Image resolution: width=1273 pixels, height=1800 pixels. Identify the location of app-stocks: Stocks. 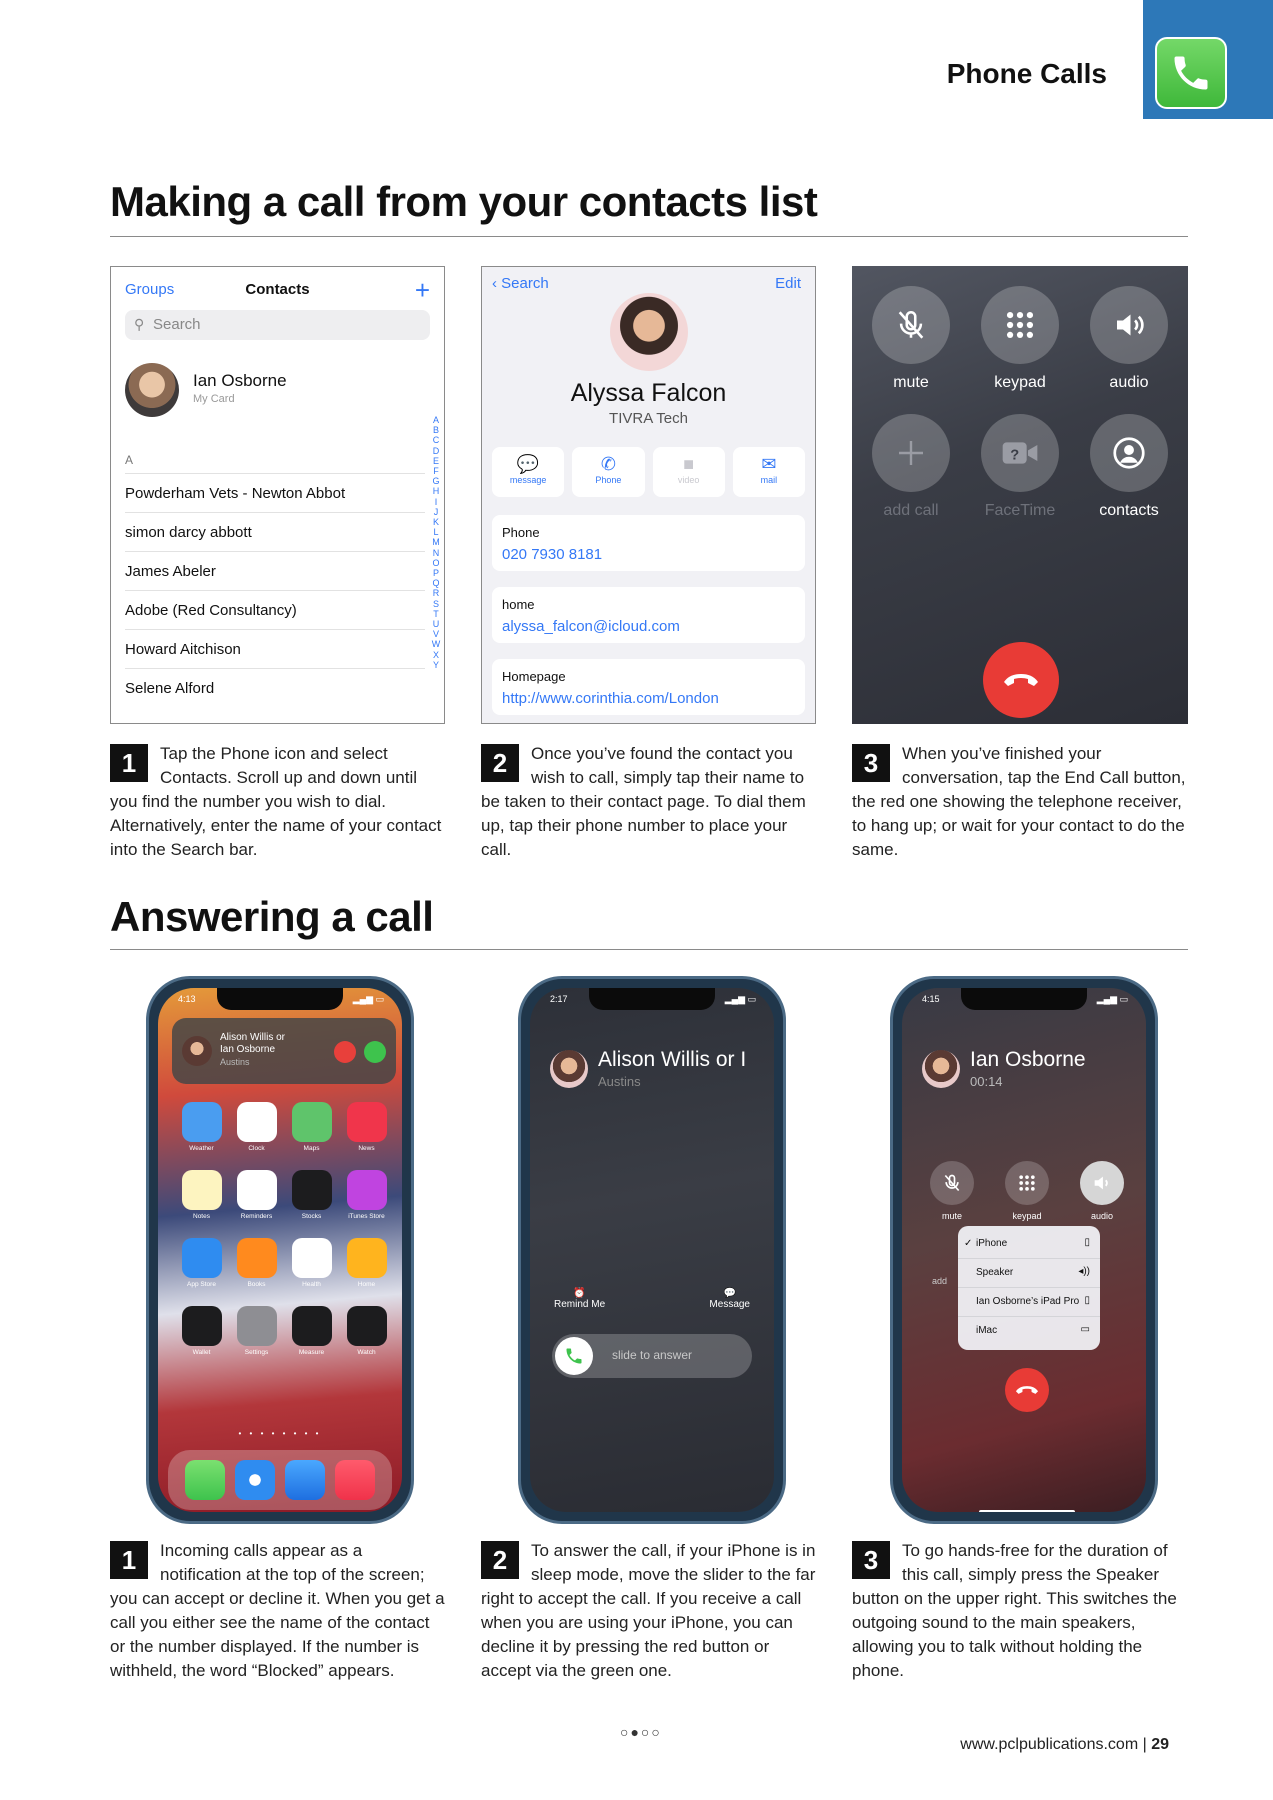
(311, 1195).